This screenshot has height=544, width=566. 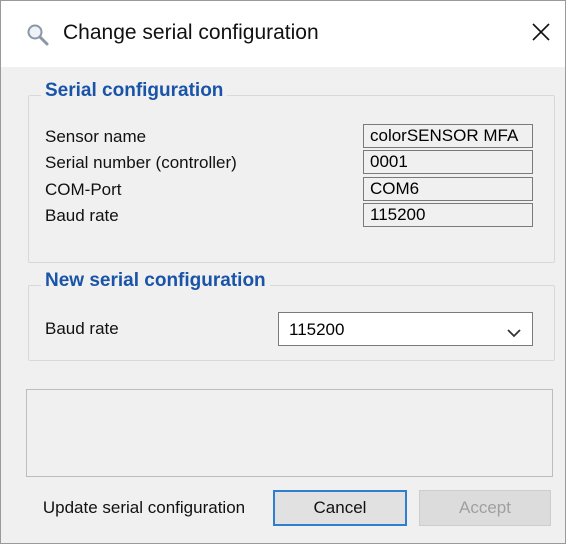 What do you see at coordinates (96, 136) in the screenshot?
I see `sensor-name-label: Sensor name` at bounding box center [96, 136].